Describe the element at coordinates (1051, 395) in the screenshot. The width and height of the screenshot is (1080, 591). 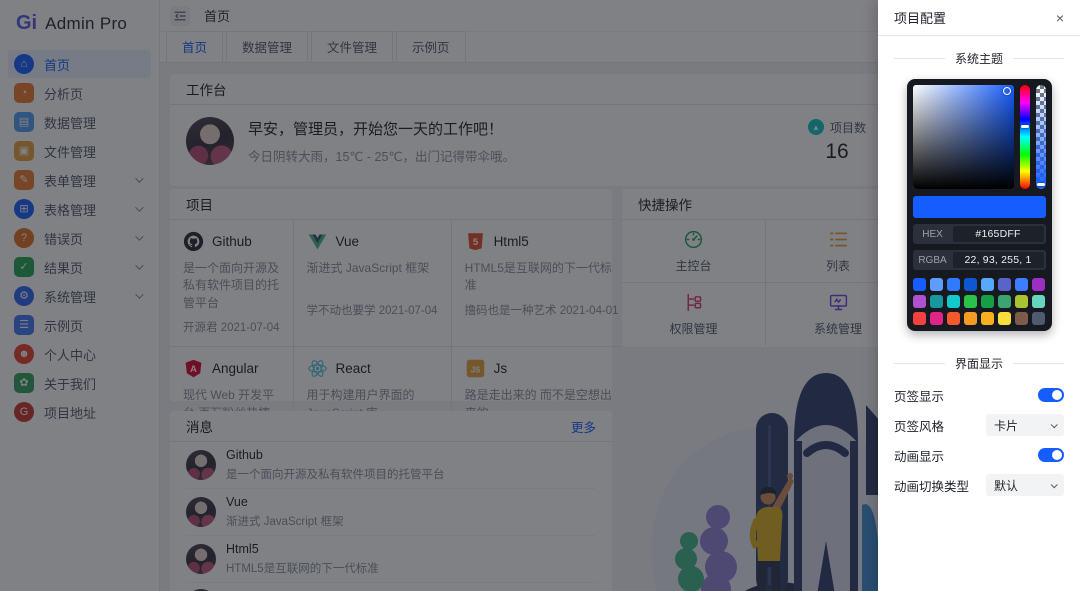
I see `tabs-visible-toggle` at that location.